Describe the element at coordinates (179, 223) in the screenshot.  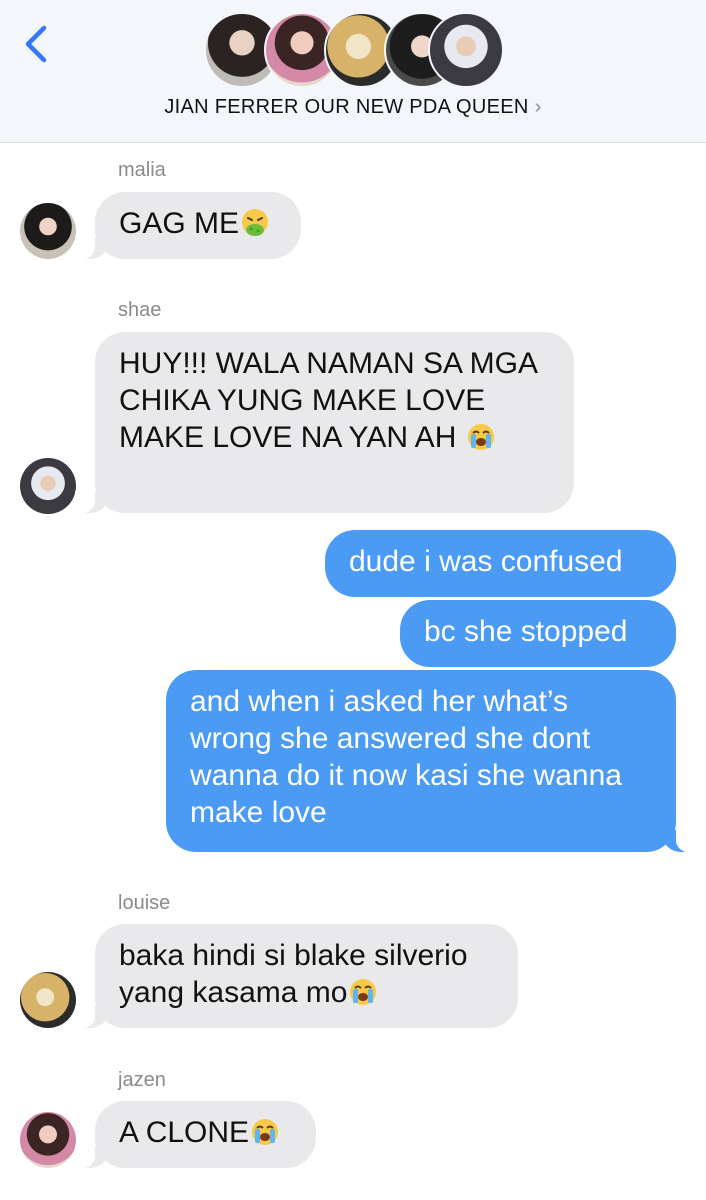
I see `message-text: GAG ME` at that location.